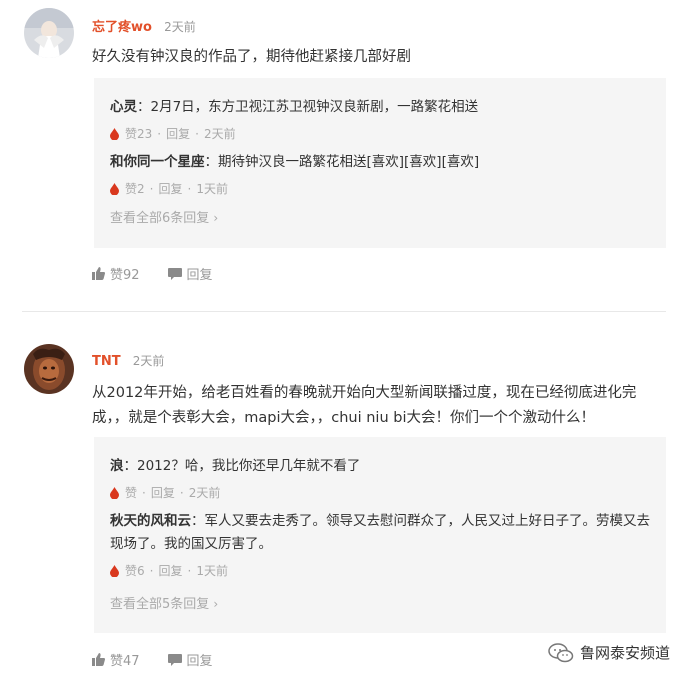 This screenshot has height=681, width=692. What do you see at coordinates (123, 107) in the screenshot?
I see `reply-username: 心灵` at bounding box center [123, 107].